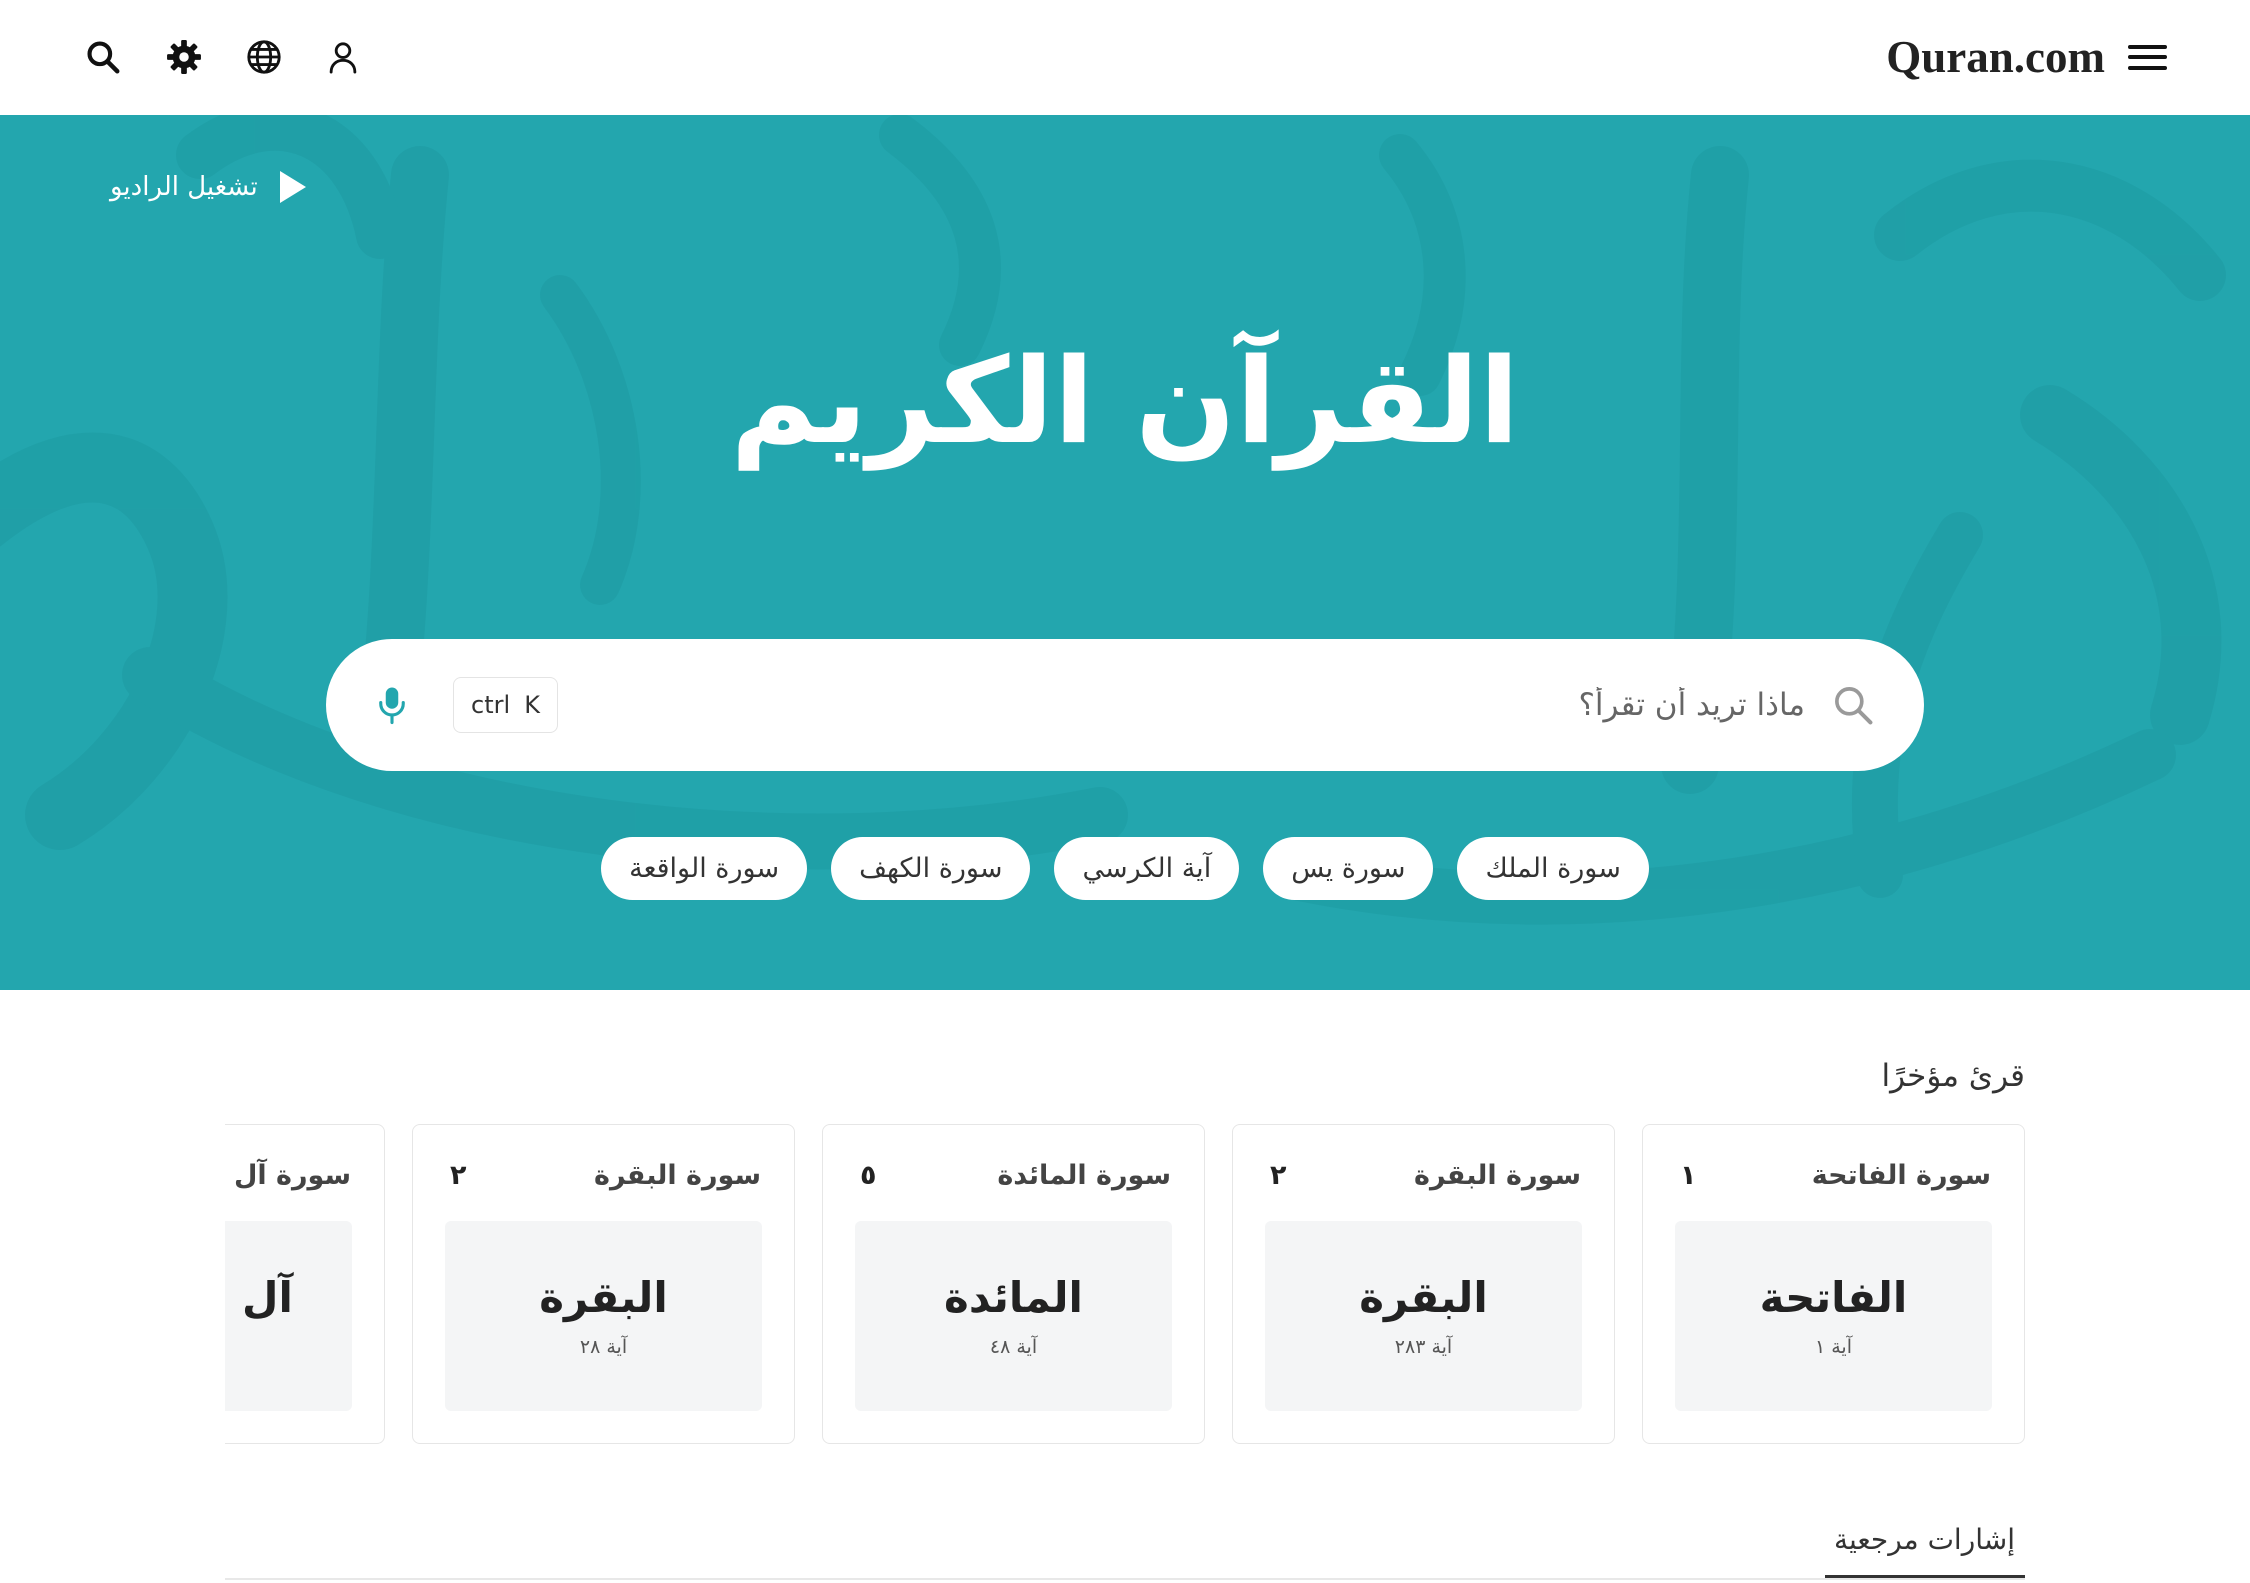  Describe the element at coordinates (392, 705) in the screenshot. I see `microphone-icon` at that location.